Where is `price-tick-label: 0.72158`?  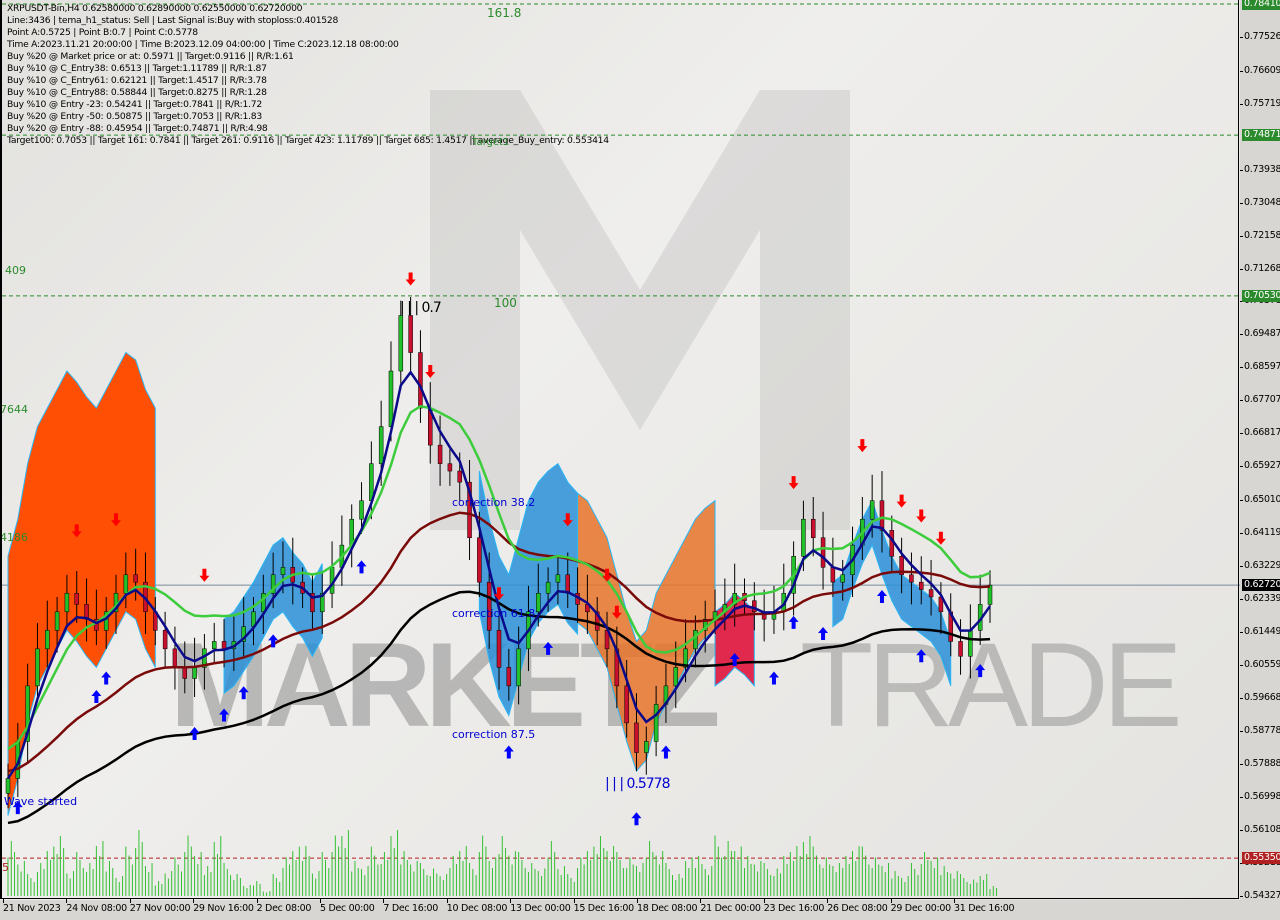 price-tick-label: 0.72158 is located at coordinates (1259, 235).